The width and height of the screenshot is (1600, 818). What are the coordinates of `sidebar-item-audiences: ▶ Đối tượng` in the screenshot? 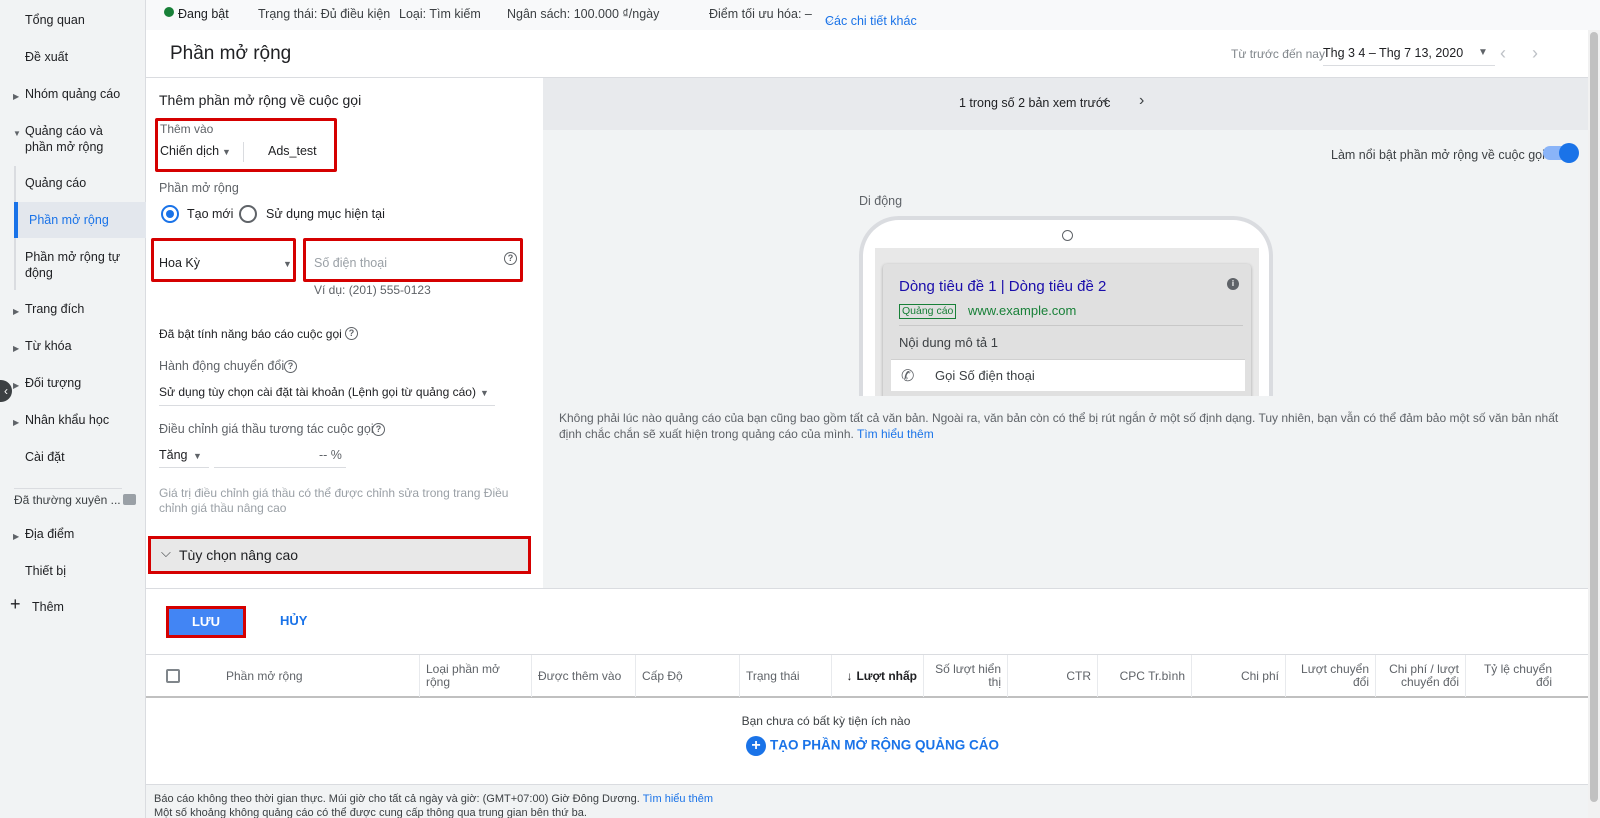 It's located at (73, 383).